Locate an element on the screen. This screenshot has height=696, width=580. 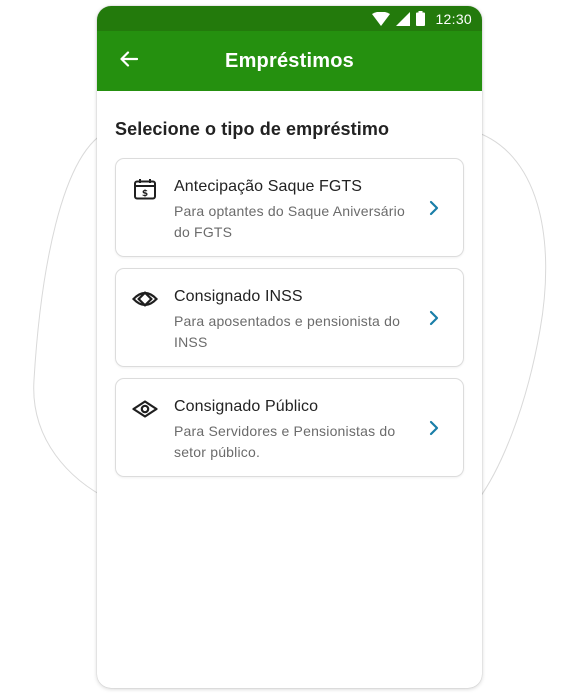
battery-icon is located at coordinates (421, 18).